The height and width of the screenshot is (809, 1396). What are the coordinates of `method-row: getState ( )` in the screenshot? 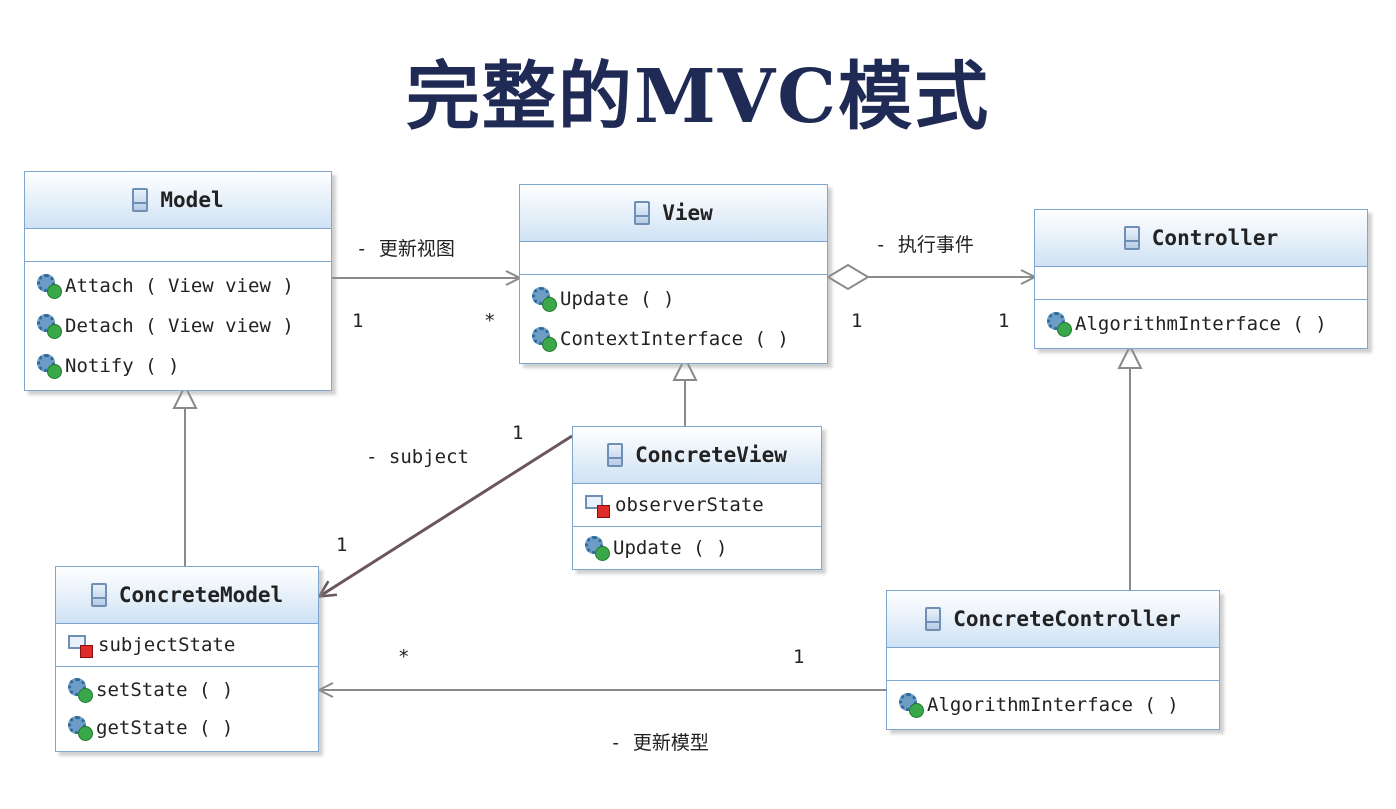 It's located at (187, 728).